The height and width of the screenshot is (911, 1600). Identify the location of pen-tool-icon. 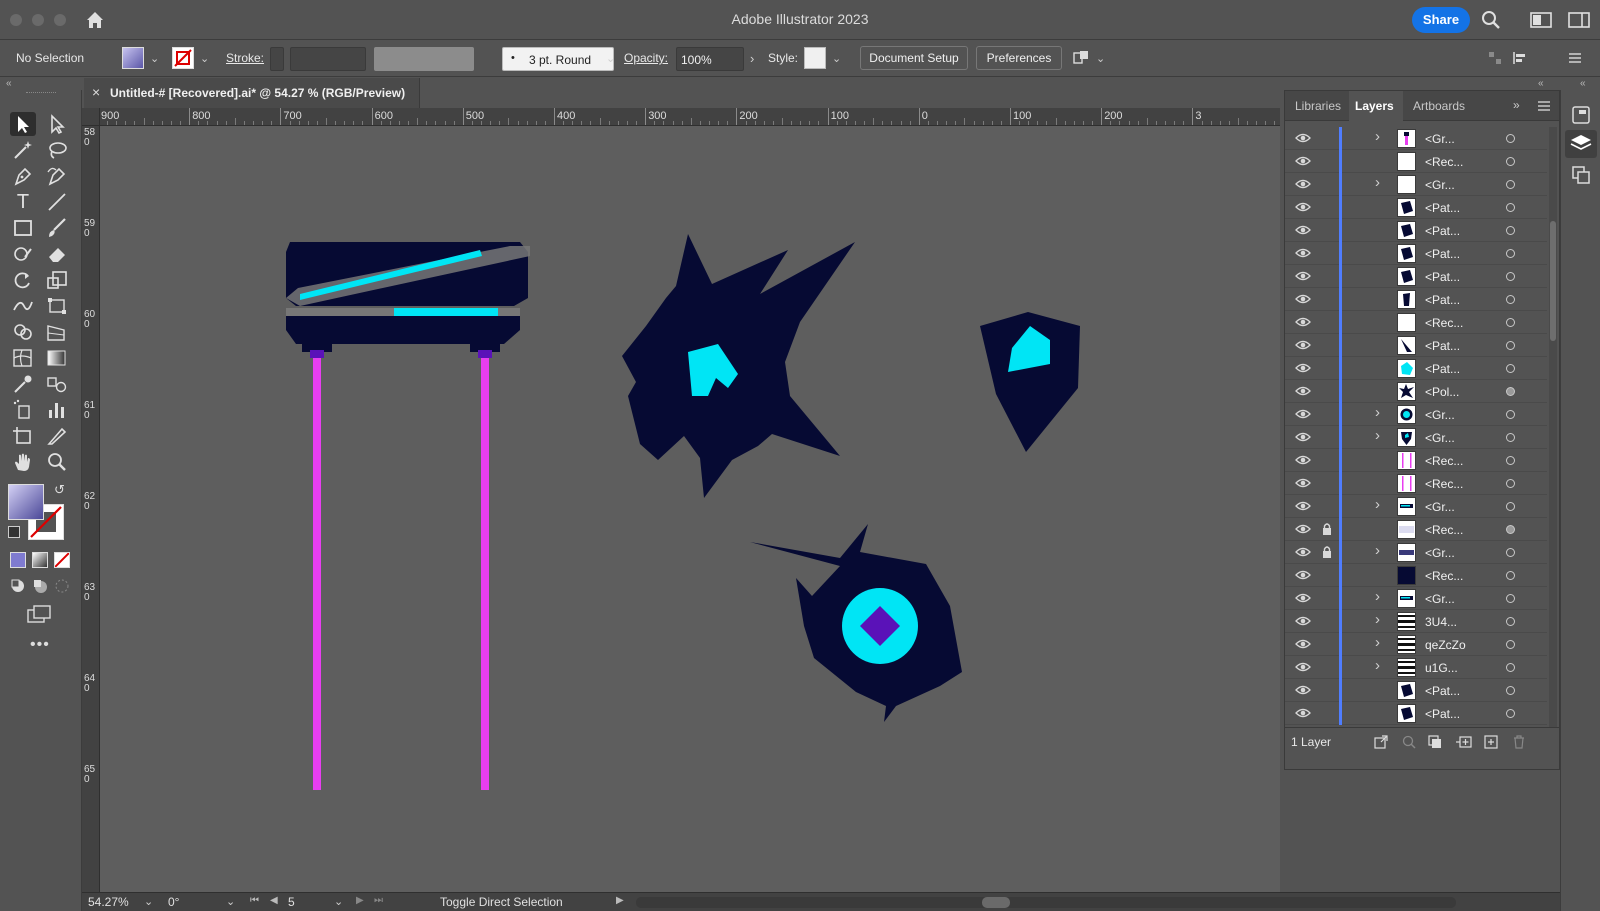
(23, 176).